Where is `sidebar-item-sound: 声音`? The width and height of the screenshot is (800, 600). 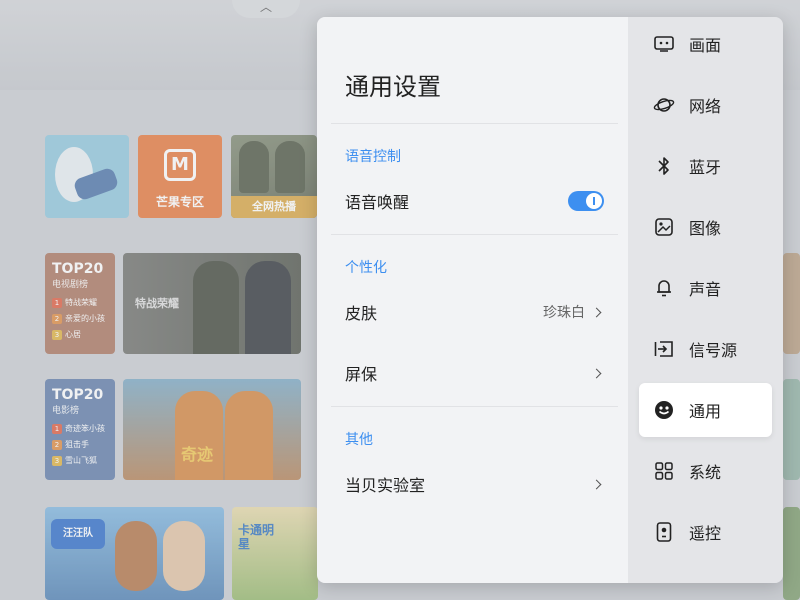 sidebar-item-sound: 声音 is located at coordinates (705, 288).